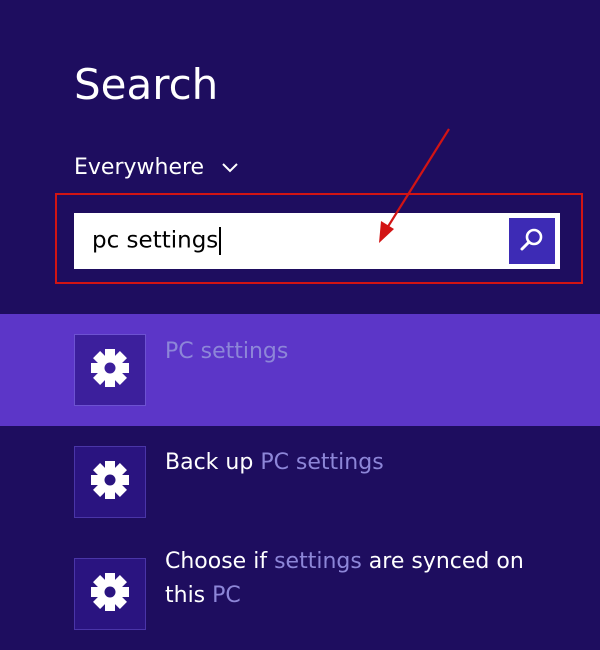 Image resolution: width=600 pixels, height=650 pixels. Describe the element at coordinates (189, 595) in the screenshot. I see `result-label-text: this` at that location.